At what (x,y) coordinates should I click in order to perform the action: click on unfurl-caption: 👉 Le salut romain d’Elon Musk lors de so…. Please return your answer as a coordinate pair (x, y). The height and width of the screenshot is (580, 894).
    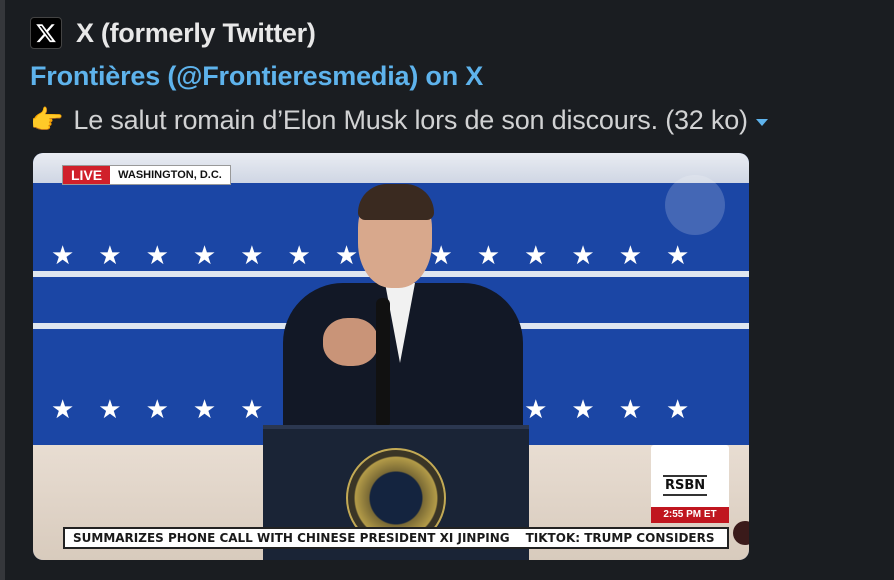
    Looking at the image, I should click on (455, 120).